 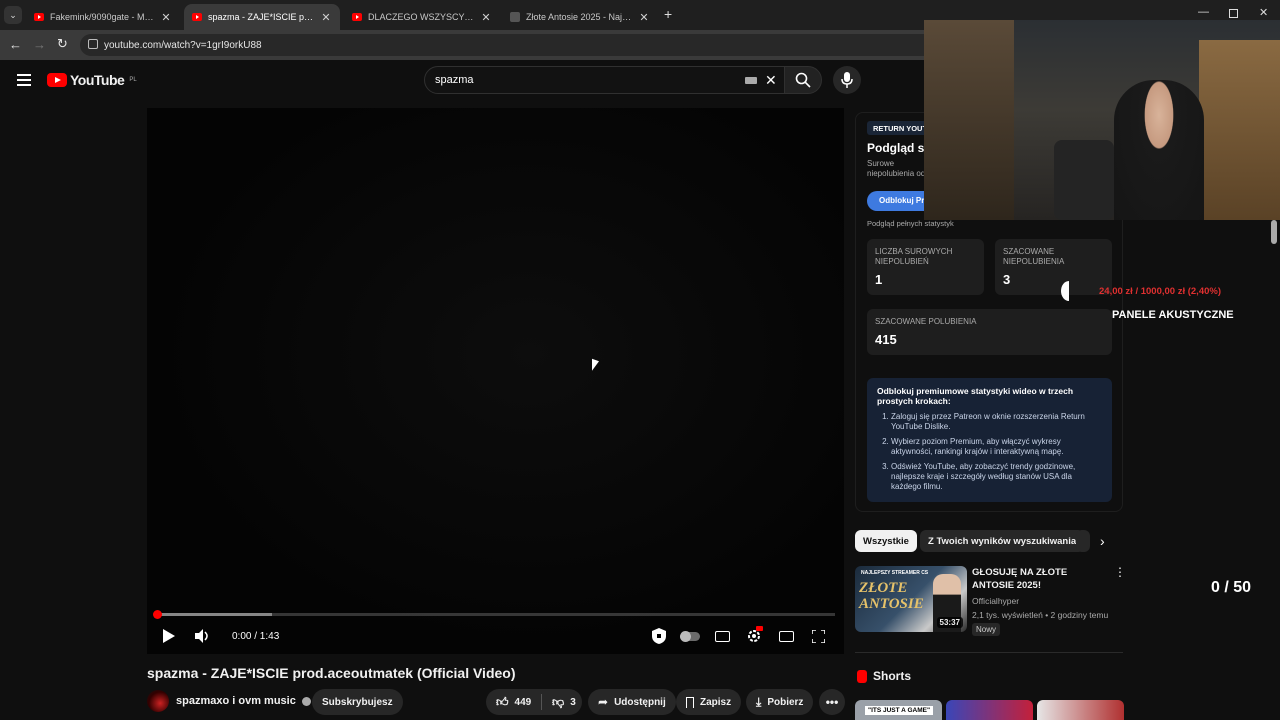 I want to click on est-likes-card: SZACOWANE POLUBIENIA 415, so click(x=989, y=332).